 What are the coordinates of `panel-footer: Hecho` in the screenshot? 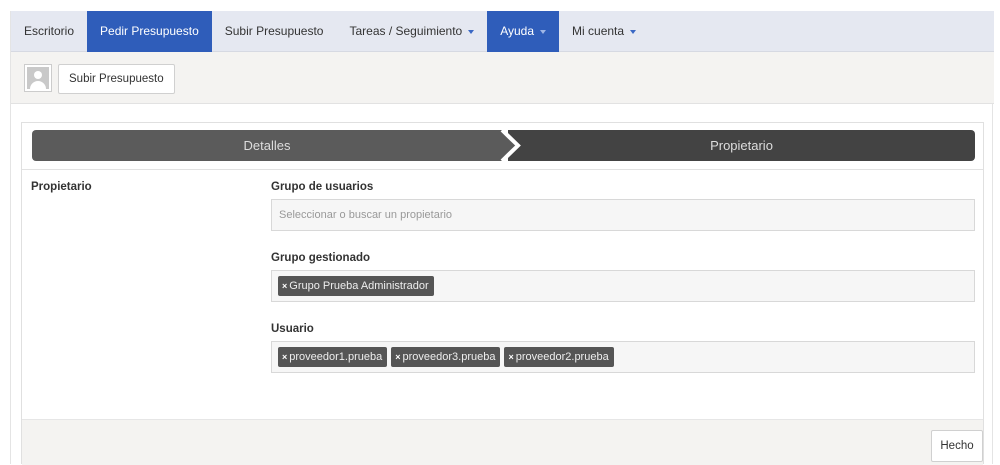 It's located at (502, 442).